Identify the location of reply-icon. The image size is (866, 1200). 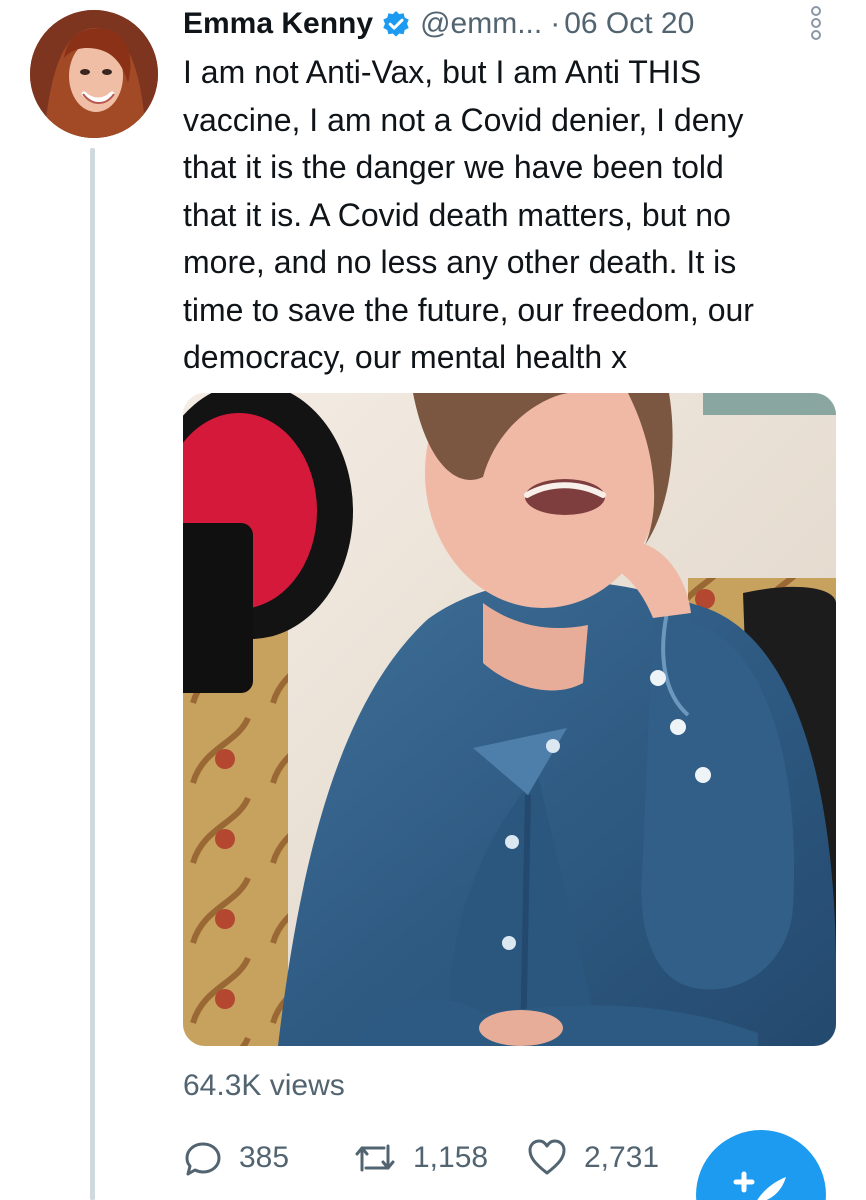
(203, 1158).